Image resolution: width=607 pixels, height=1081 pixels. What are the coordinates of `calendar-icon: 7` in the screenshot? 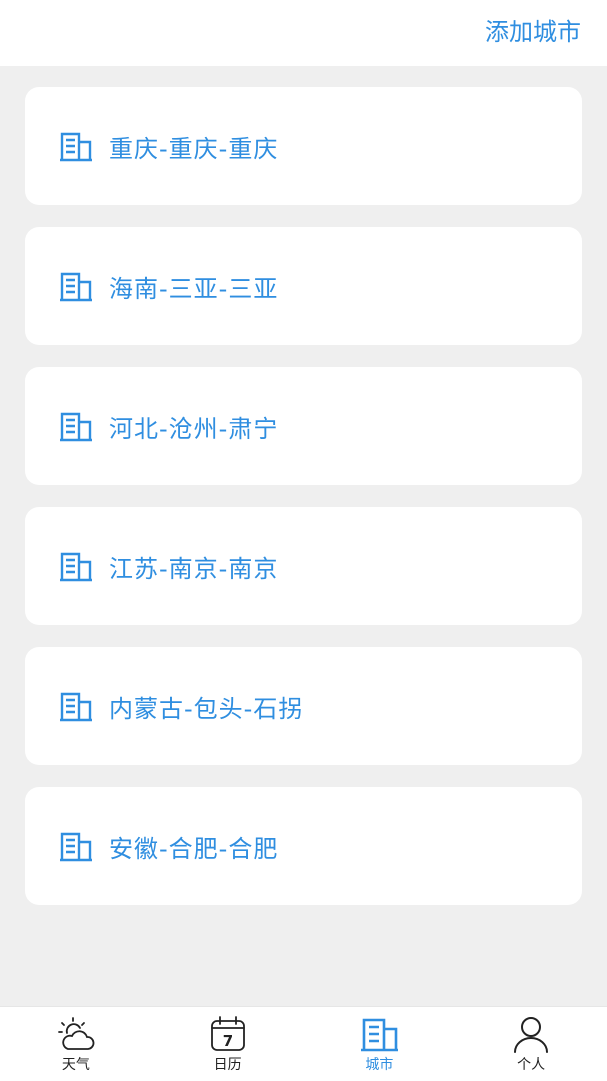 It's located at (227, 1033).